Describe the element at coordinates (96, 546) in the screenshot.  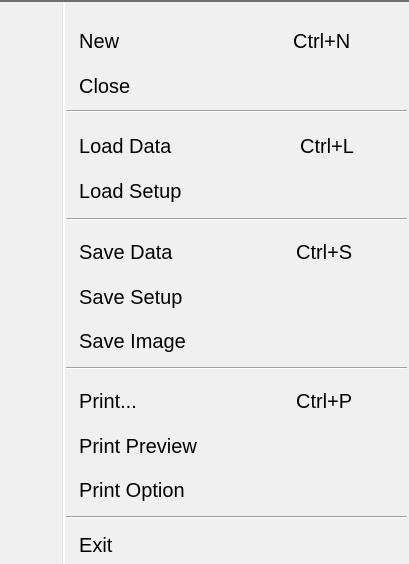
I see `menu-item-label: Exit` at that location.